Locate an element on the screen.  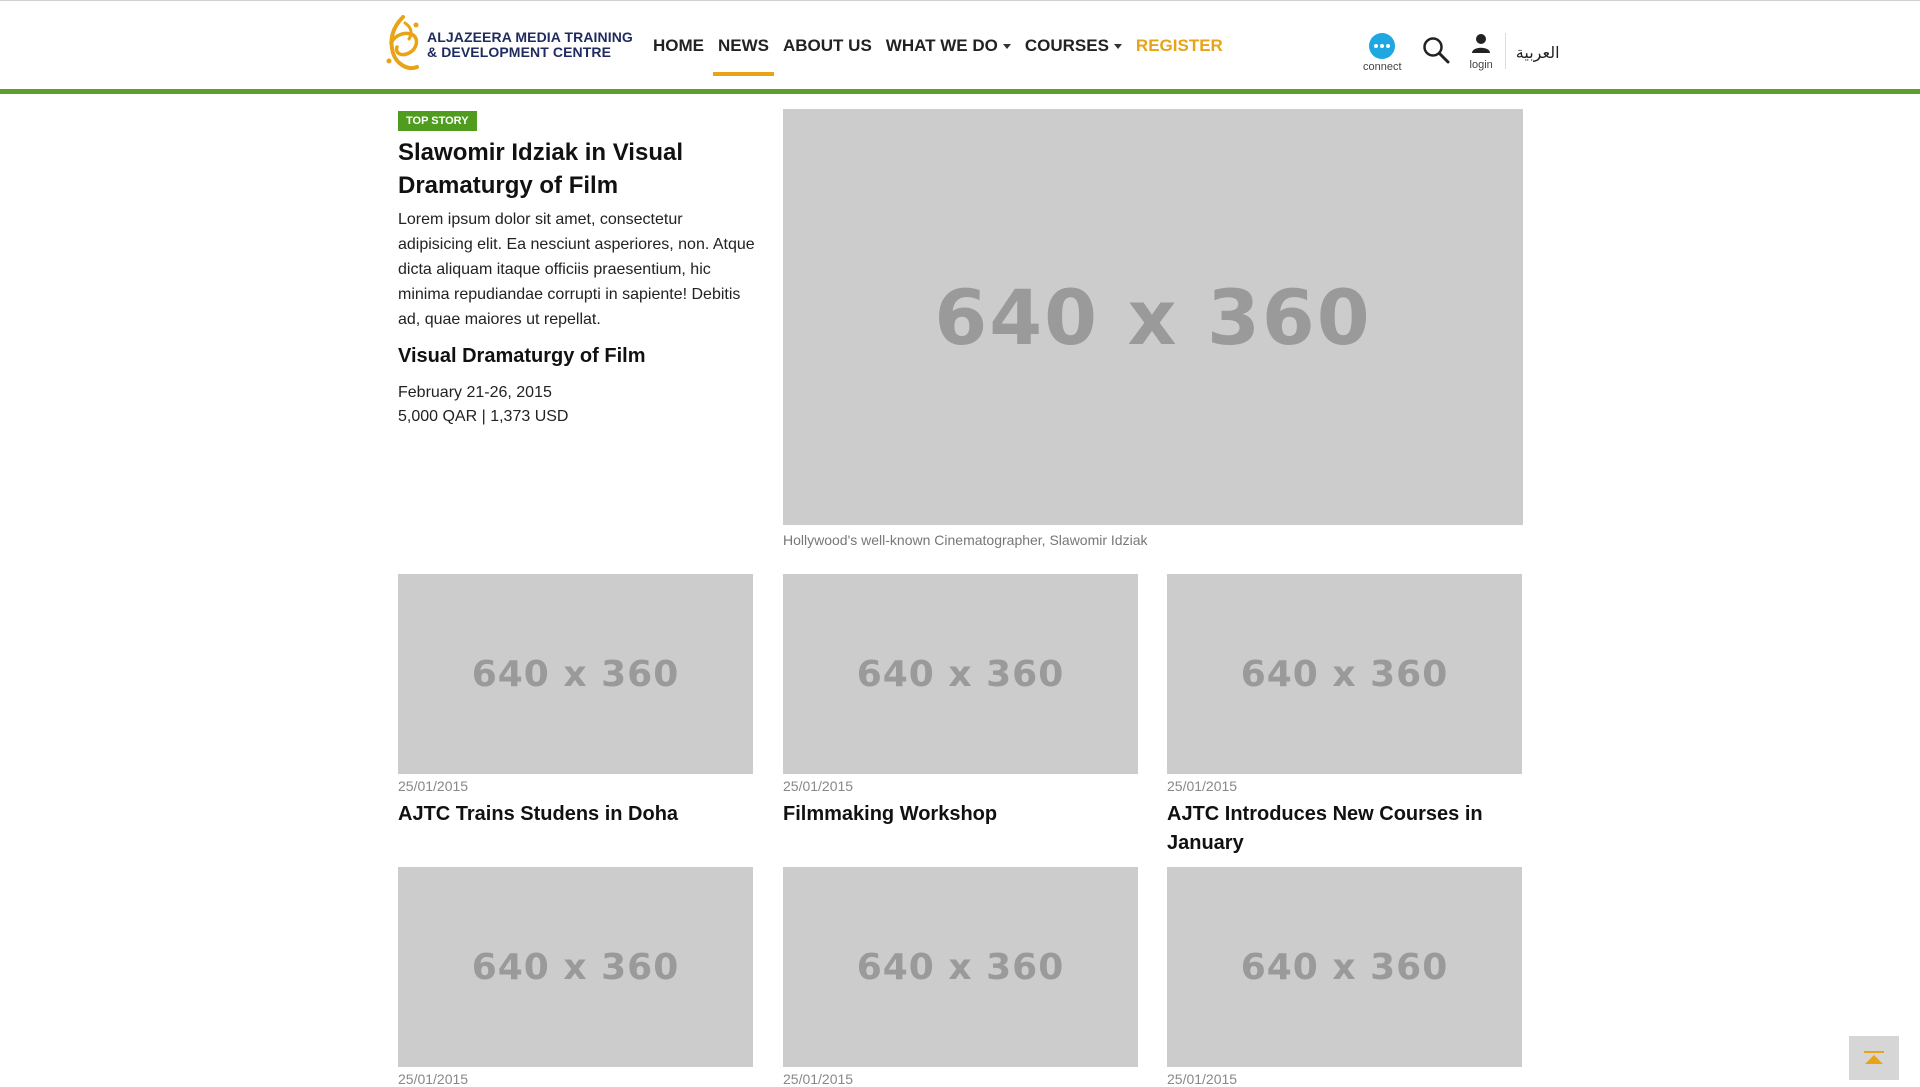
nav-about-us: ABOUT US is located at coordinates (827, 45).